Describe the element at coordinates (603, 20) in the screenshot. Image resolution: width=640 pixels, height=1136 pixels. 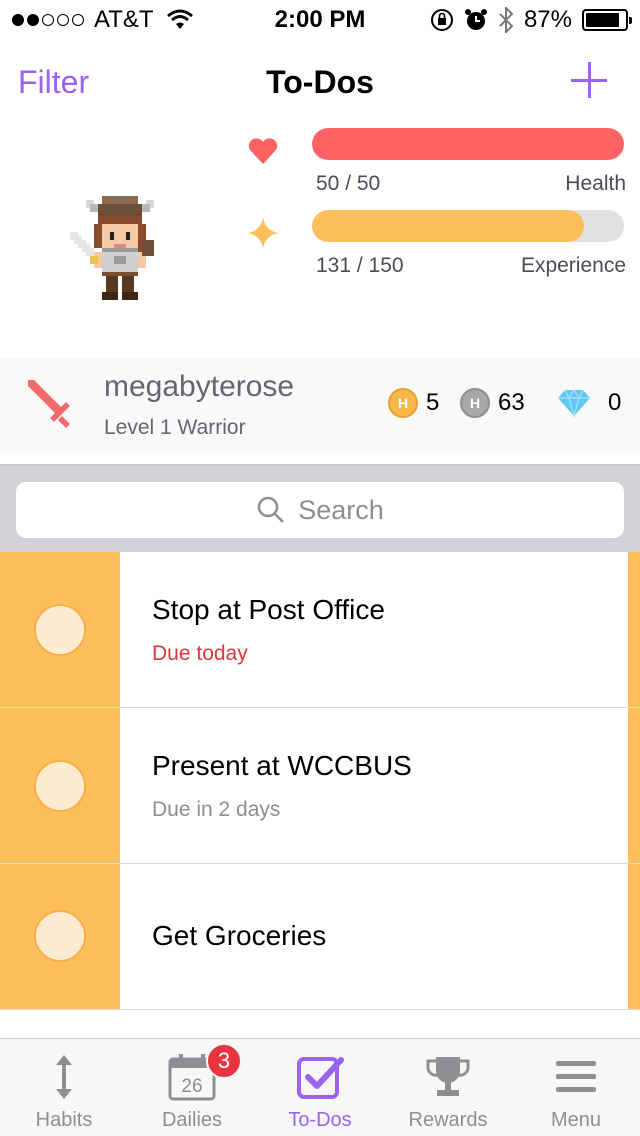
I see `battery-level` at that location.